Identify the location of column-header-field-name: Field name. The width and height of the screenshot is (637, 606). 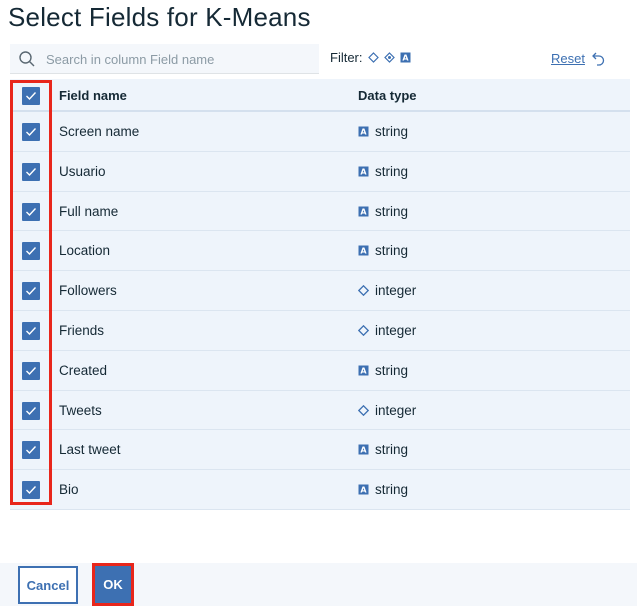
(93, 95).